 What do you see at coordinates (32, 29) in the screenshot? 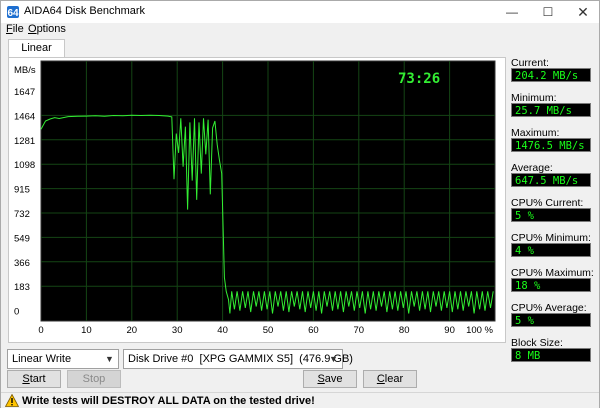
I see `menu-options-accel: O` at bounding box center [32, 29].